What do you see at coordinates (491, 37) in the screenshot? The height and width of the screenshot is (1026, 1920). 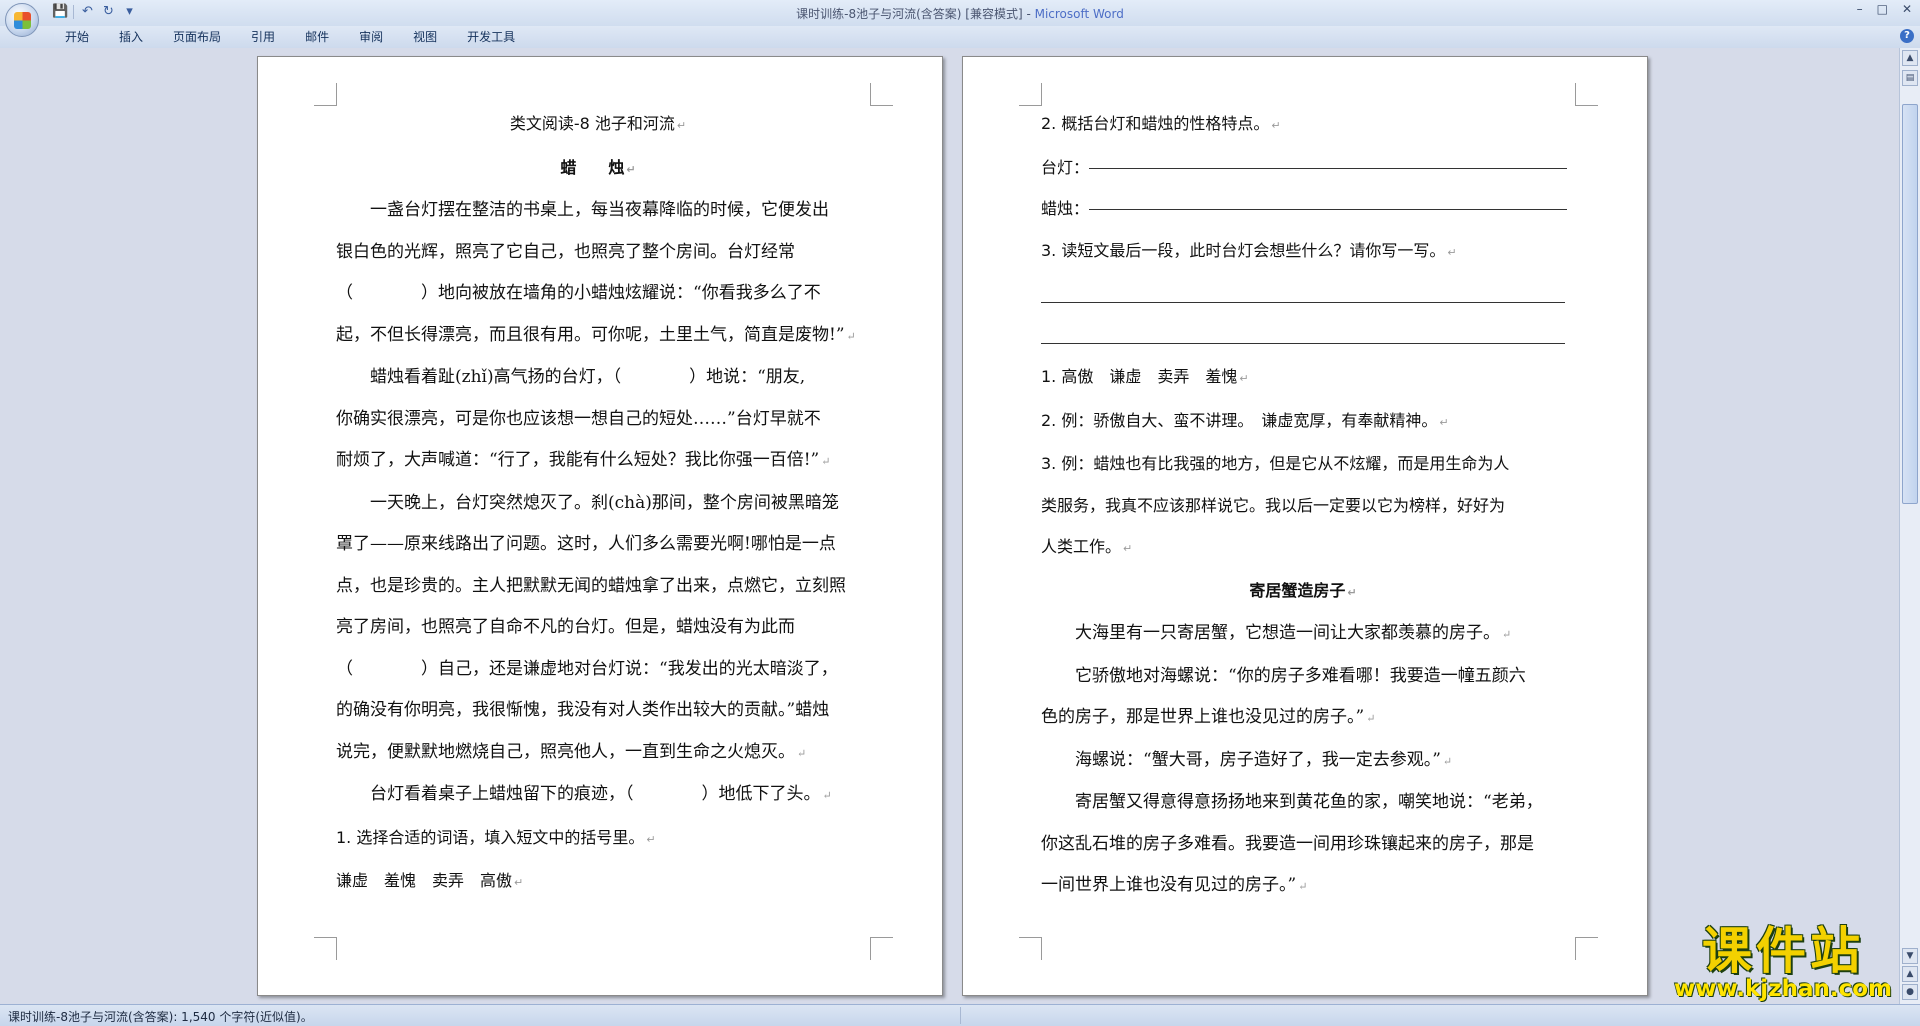 I see `tab-developer: 开发工具` at bounding box center [491, 37].